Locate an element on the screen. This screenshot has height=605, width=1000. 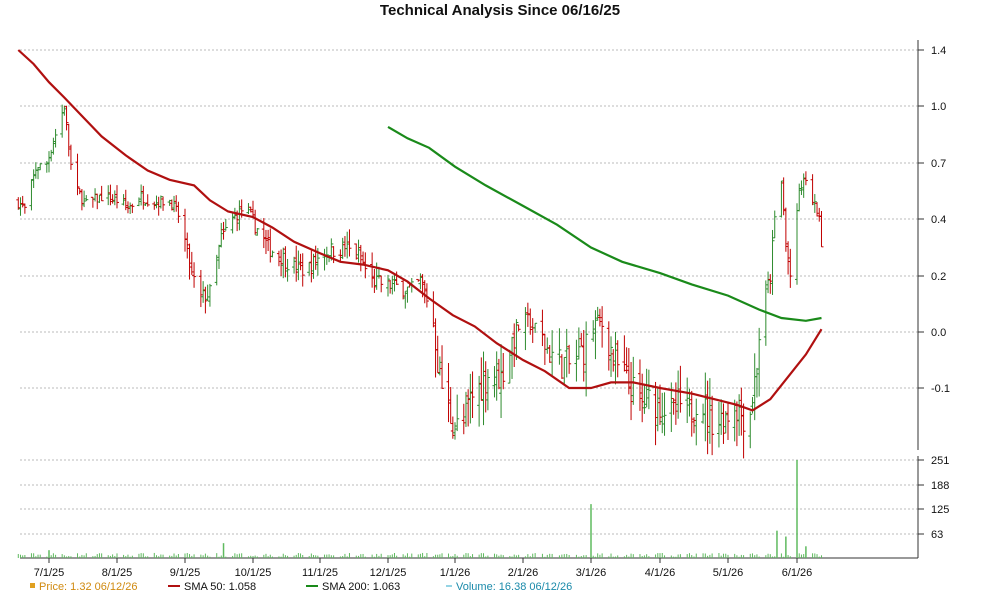
x-tick-label: 2/1/26 is located at coordinates (523, 573).